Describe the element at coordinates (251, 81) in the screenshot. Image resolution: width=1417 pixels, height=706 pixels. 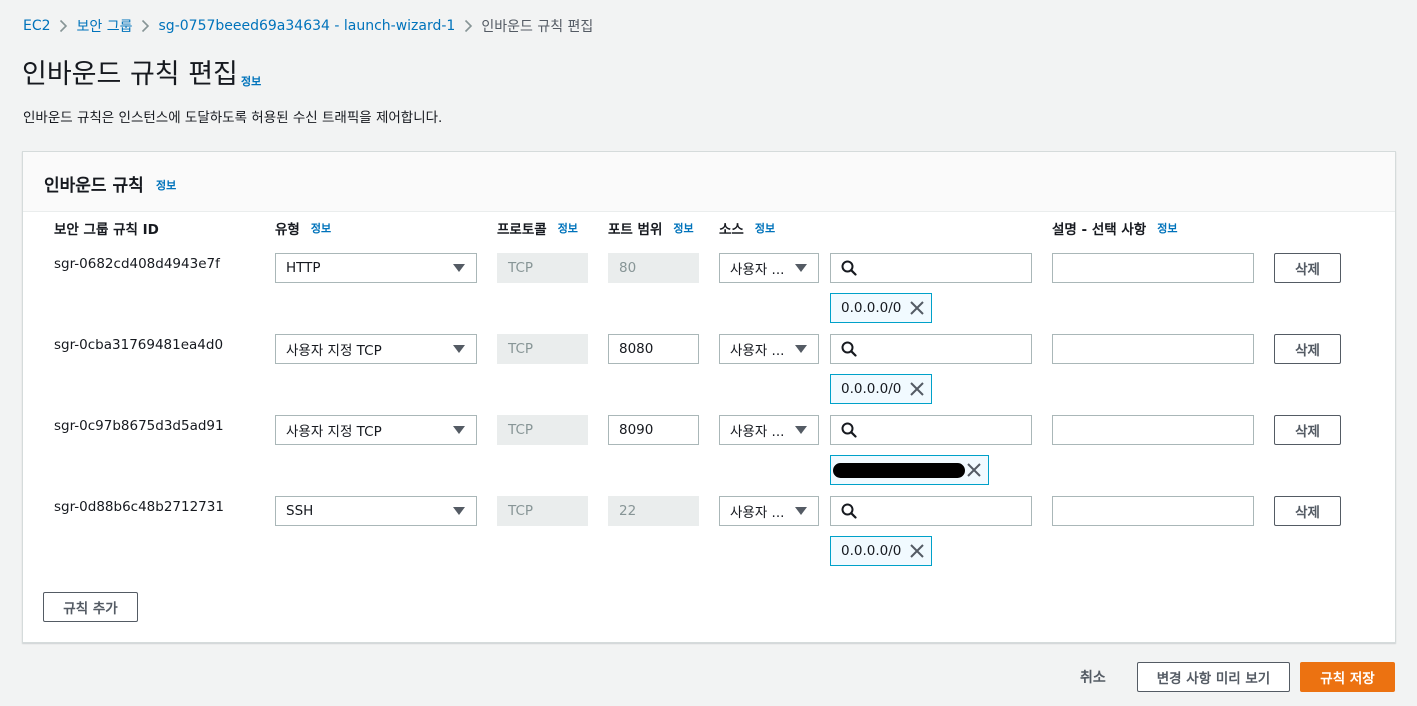
I see `page-info-link: 정보` at that location.